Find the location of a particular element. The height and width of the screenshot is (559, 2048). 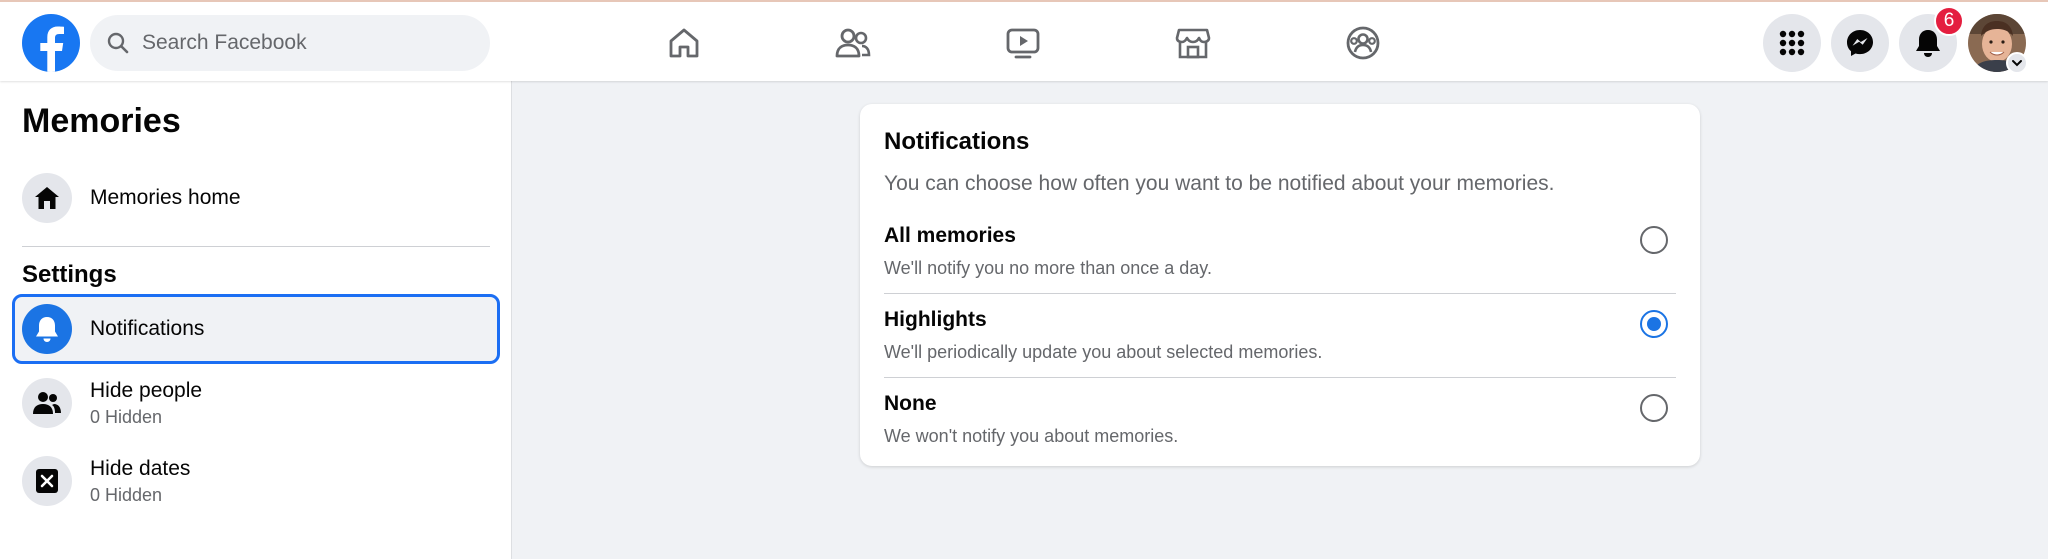

top-navigation-bar: 6 is located at coordinates (1024, 40).